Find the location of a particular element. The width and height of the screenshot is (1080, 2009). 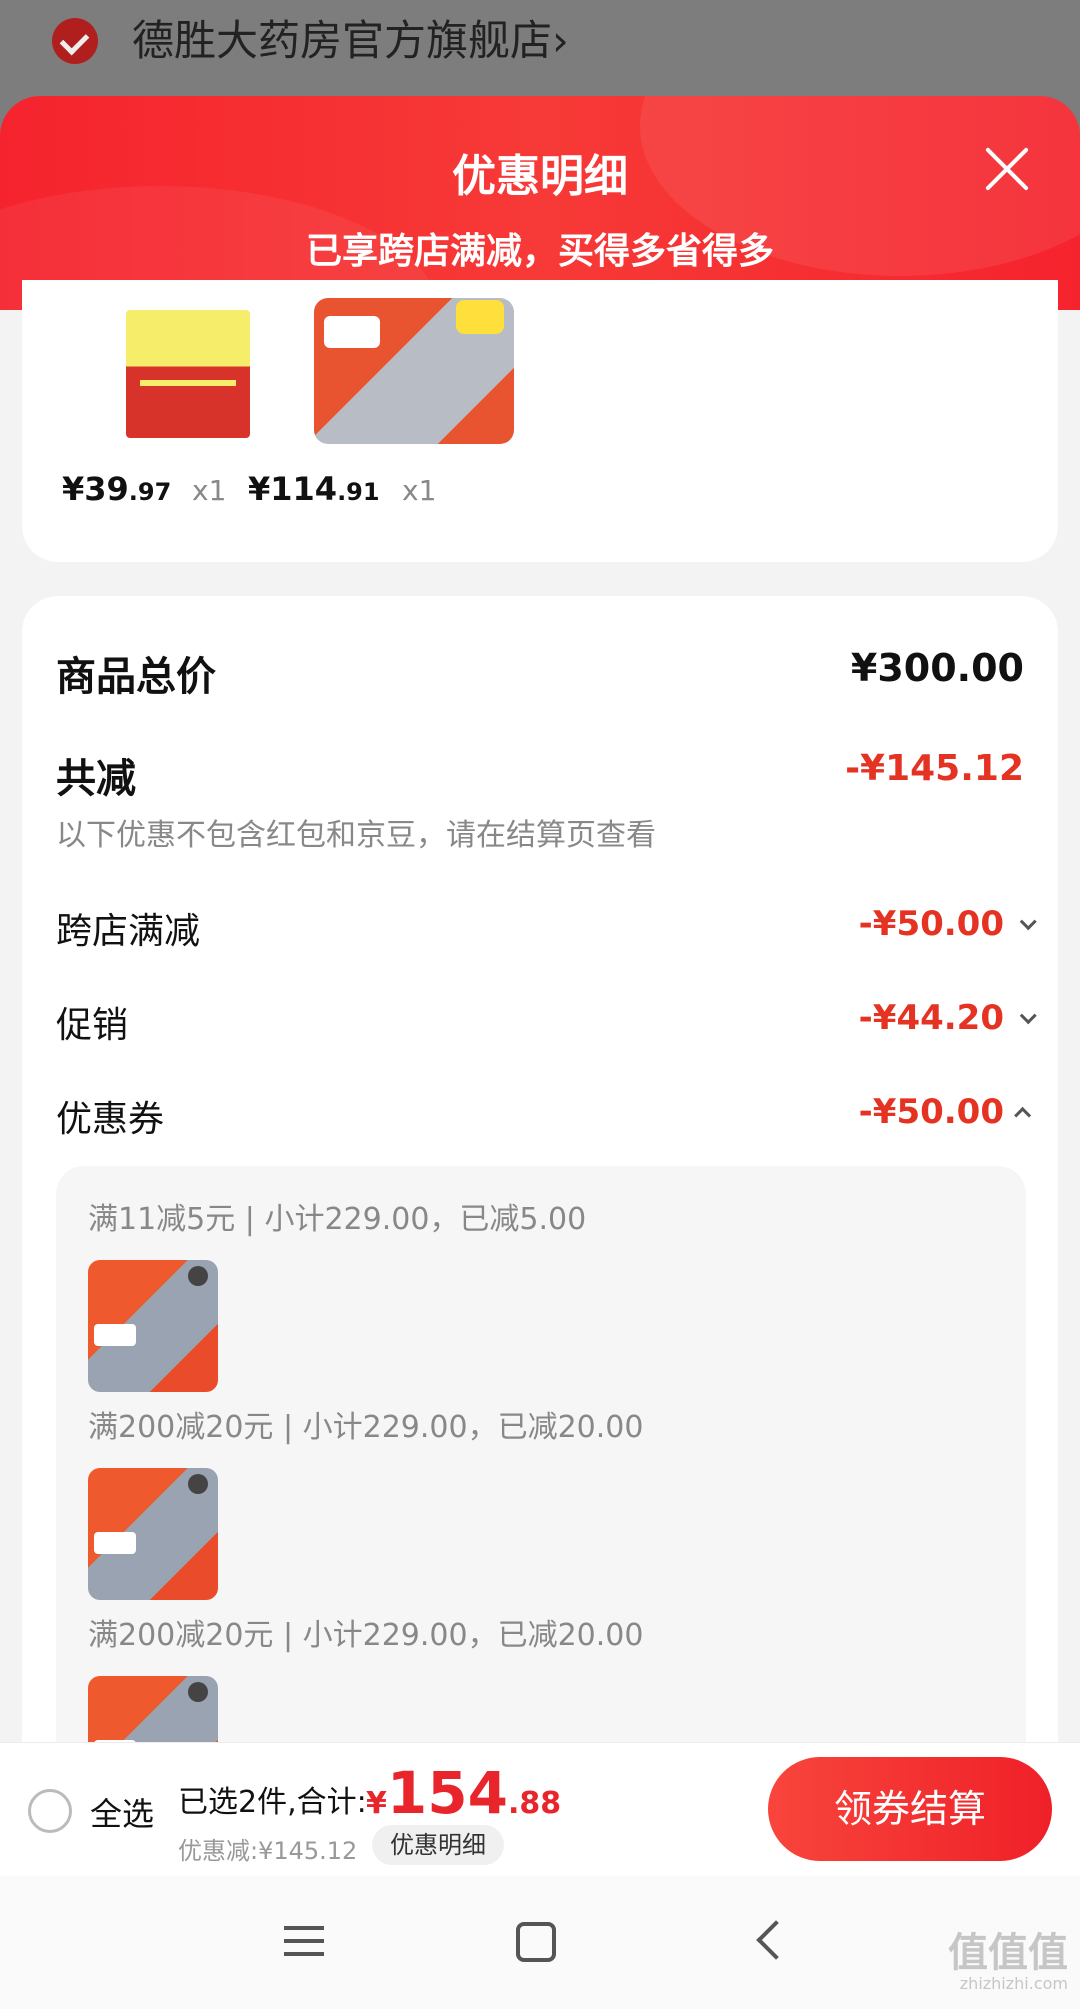

checkout-button: 领券结算 is located at coordinates (910, 1809).